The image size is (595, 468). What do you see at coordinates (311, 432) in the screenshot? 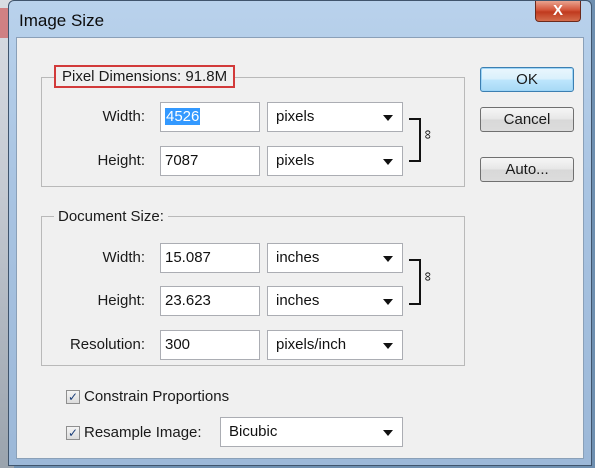
I see `resample-method-select: Bicubic` at bounding box center [311, 432].